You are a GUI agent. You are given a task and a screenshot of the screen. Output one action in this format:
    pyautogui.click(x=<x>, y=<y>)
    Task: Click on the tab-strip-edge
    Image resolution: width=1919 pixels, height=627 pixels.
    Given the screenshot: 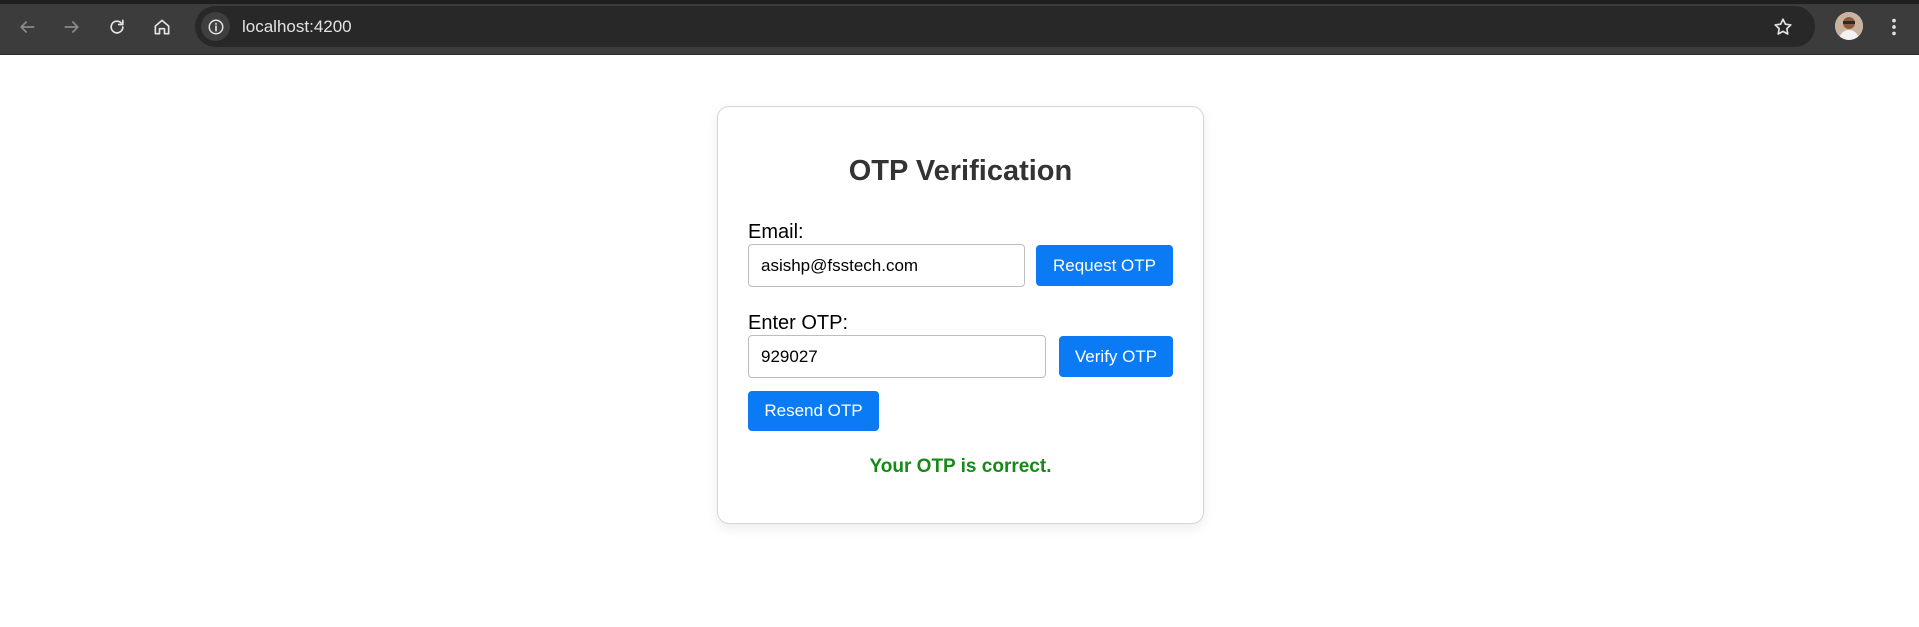 What is the action you would take?
    pyautogui.click(x=959, y=2)
    